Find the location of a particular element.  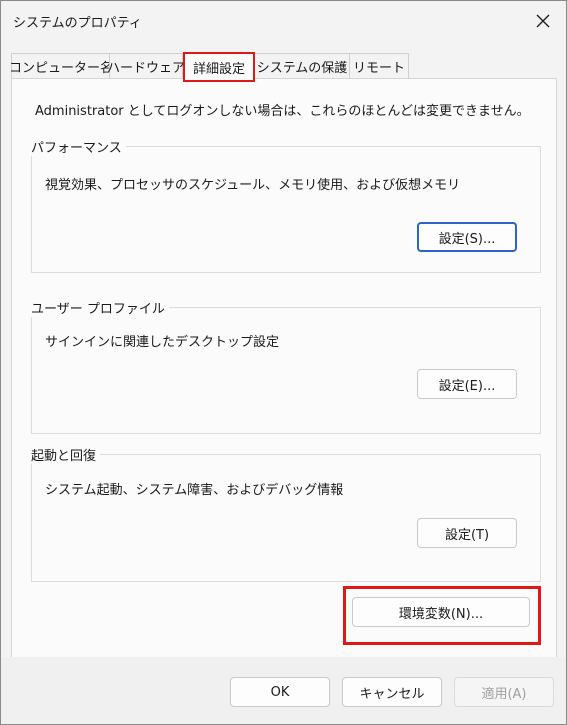

dialog-footer: OK キャンセル 適用(A) is located at coordinates (283, 690).